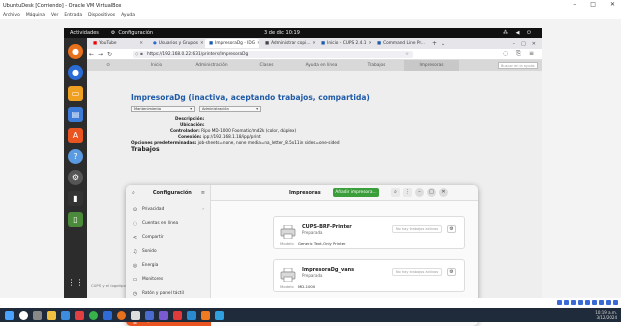 The height and width of the screenshot is (326, 621). Describe the element at coordinates (35, 15) in the screenshot. I see `menu-maquina: Máquina` at that location.